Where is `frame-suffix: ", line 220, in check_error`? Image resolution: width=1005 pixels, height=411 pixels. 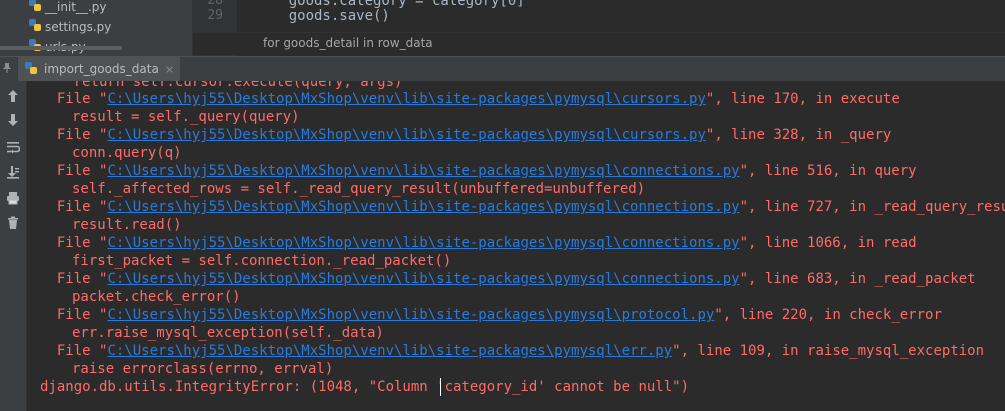
frame-suffix: ", line 220, in check_error is located at coordinates (828, 315).